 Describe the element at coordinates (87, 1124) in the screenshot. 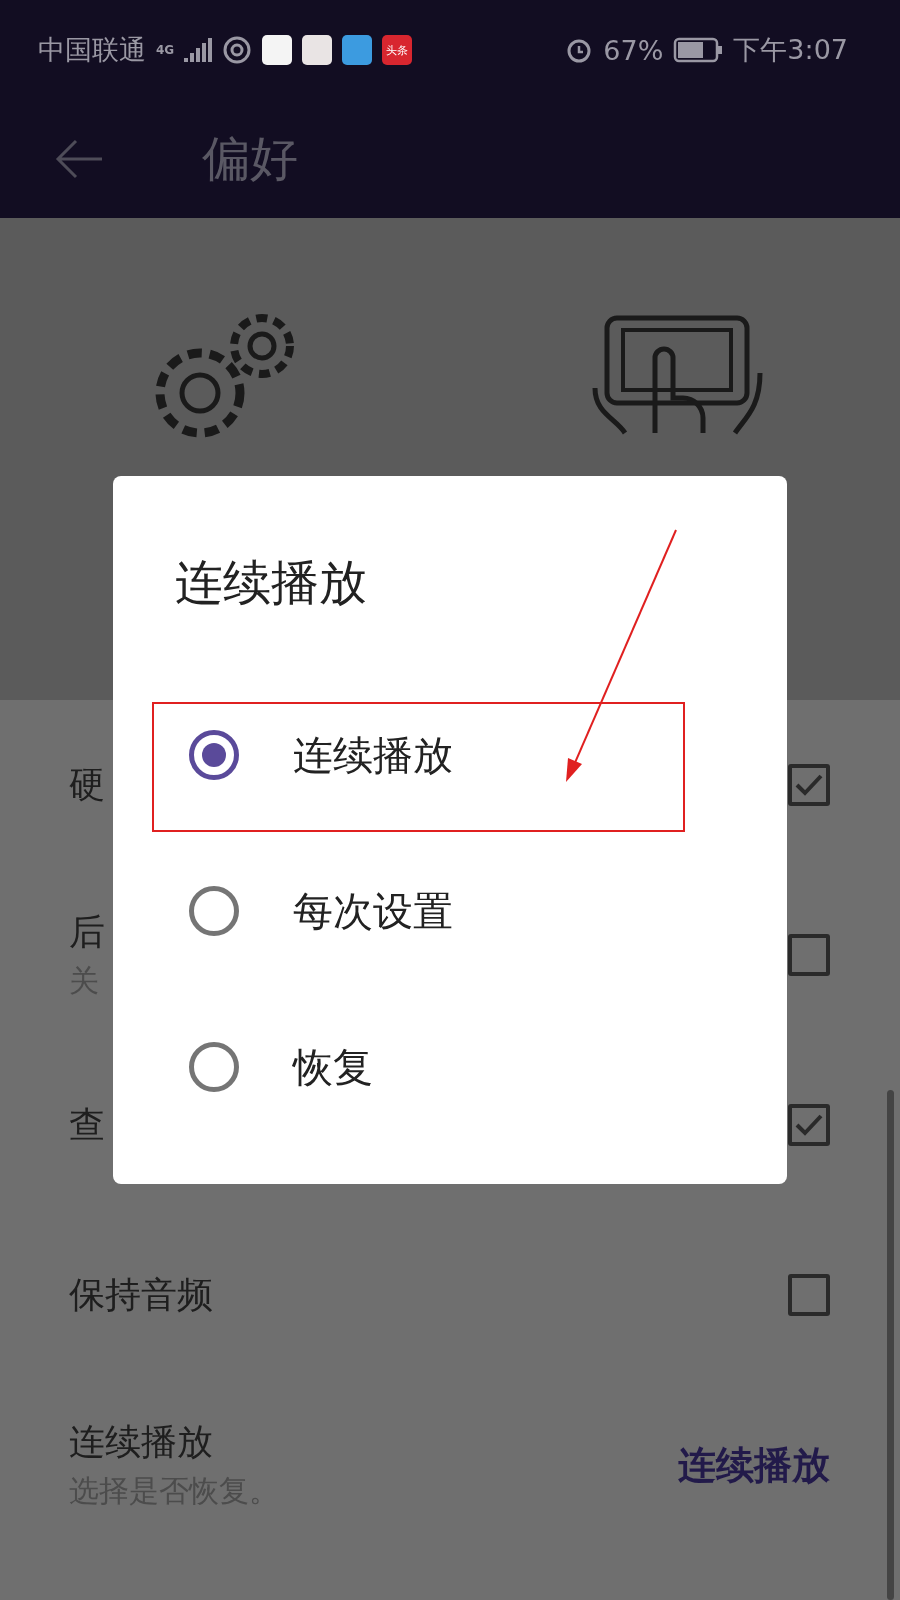

I see `setting-title: 查` at that location.